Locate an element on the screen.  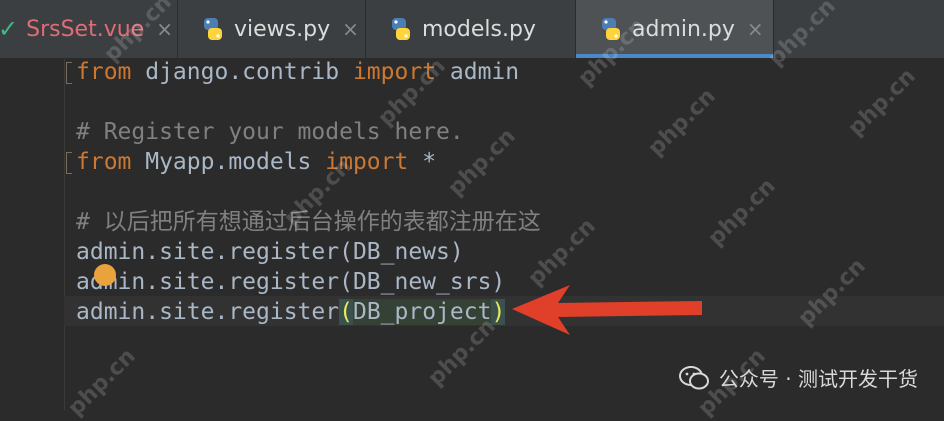
code-line-4: from Myapp.models import * is located at coordinates (256, 162).